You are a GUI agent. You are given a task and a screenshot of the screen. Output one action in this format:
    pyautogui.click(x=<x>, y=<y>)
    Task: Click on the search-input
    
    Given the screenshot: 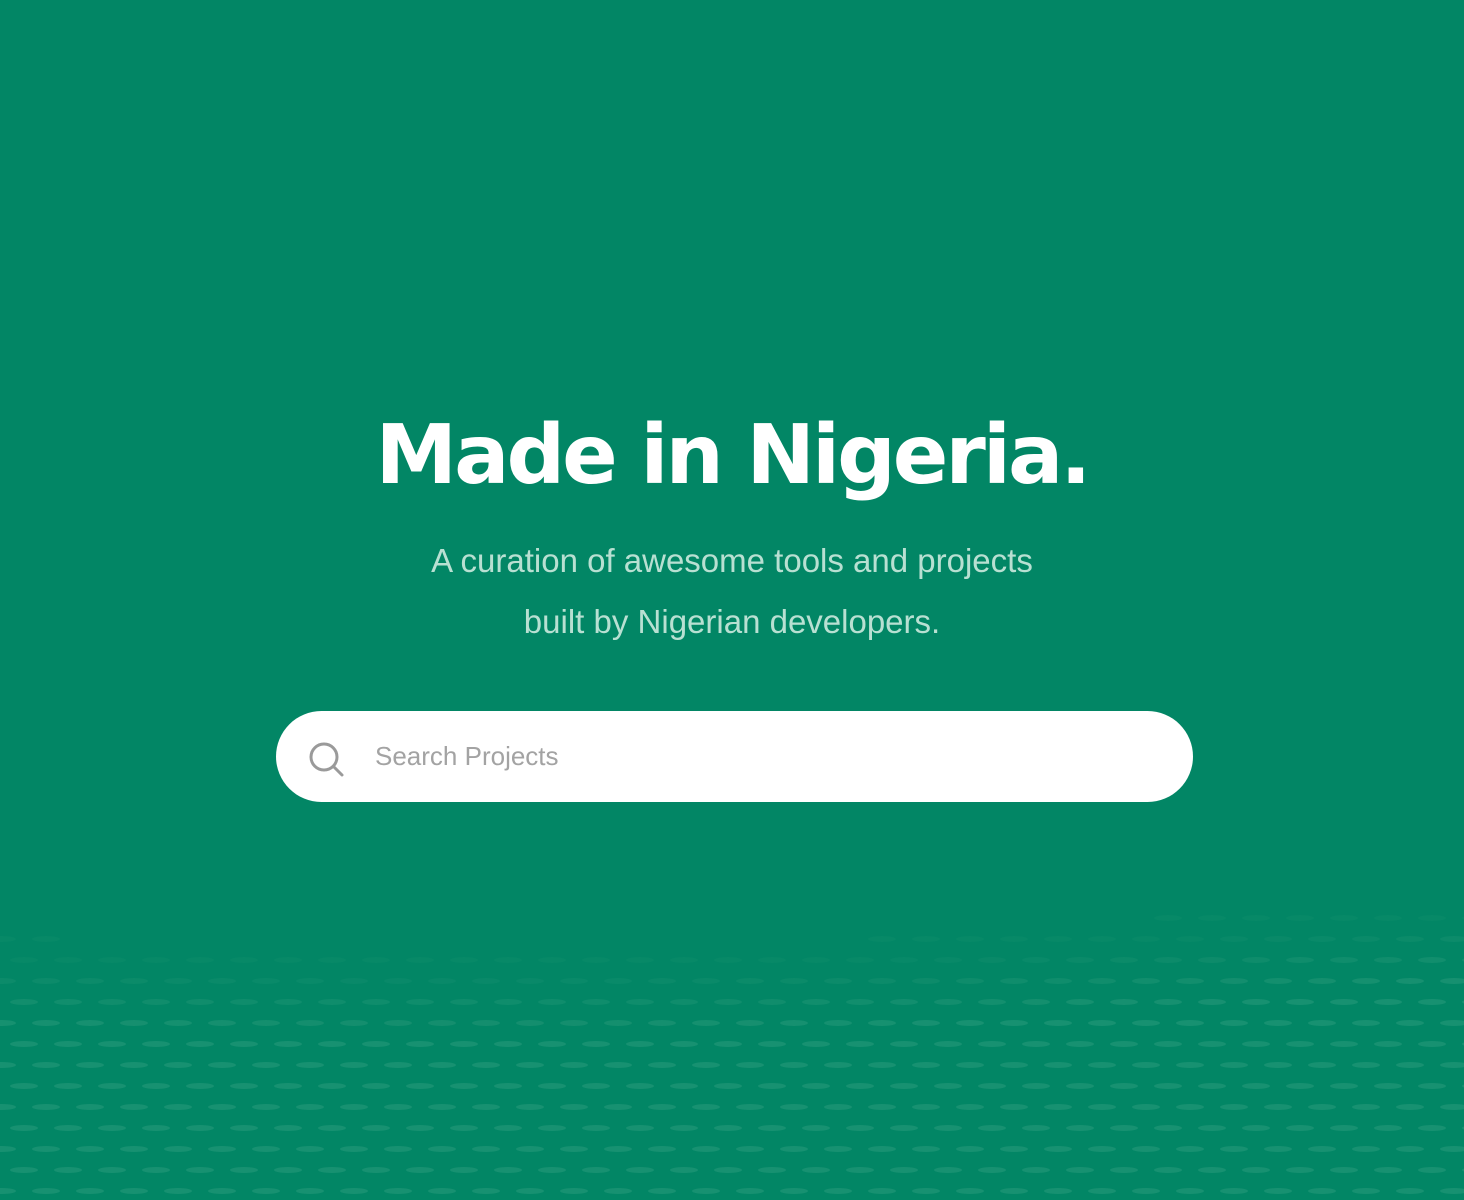 What is the action you would take?
    pyautogui.click(x=765, y=756)
    